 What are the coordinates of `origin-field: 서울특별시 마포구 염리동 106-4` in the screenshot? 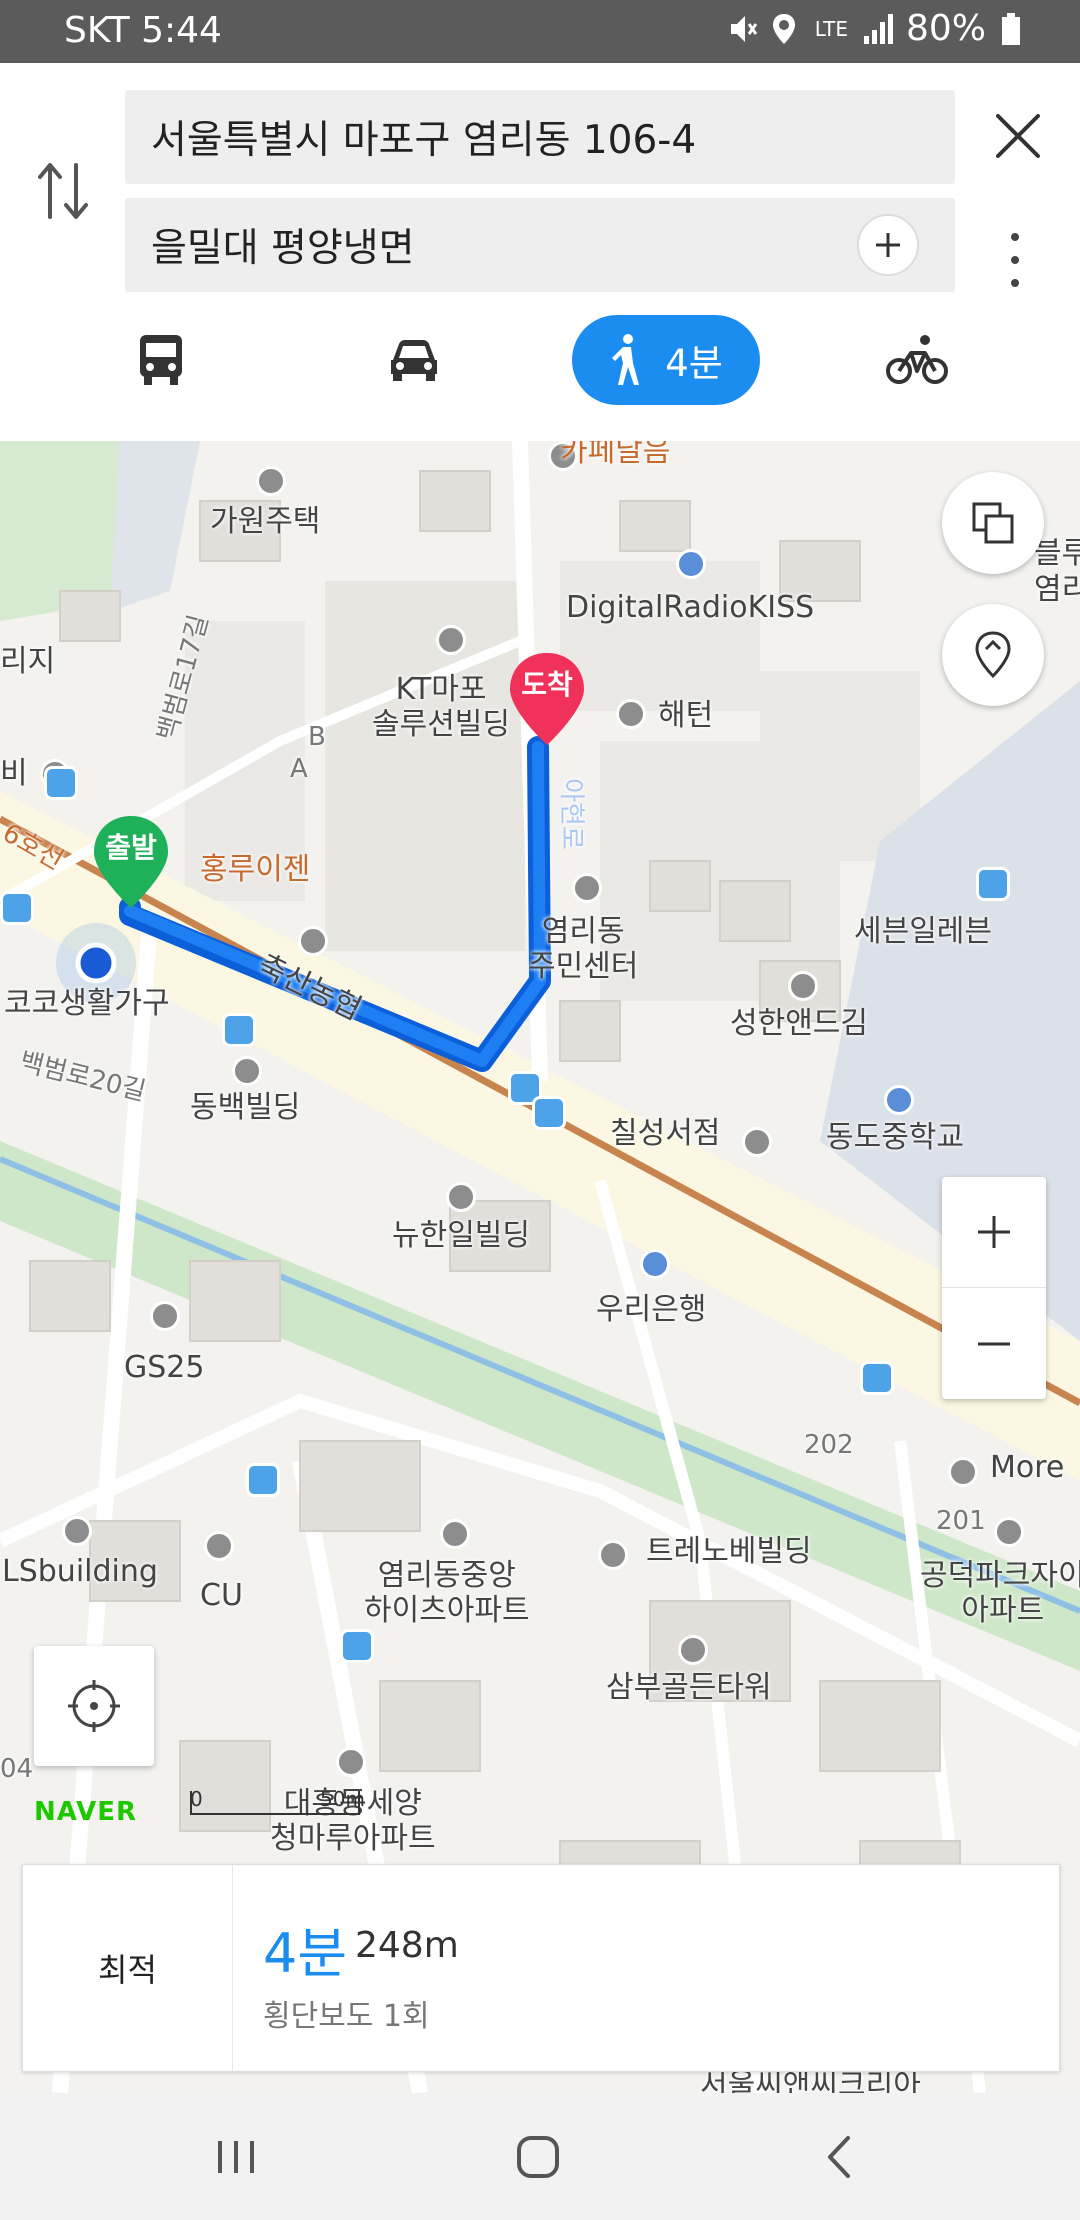 It's located at (540, 137).